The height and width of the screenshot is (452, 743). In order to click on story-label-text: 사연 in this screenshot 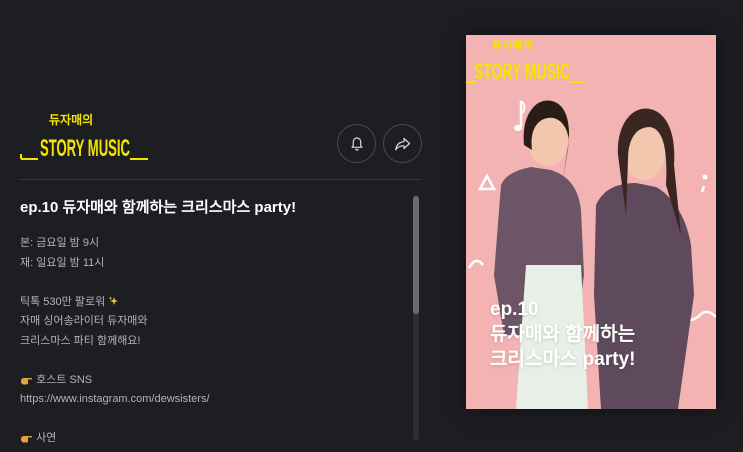, I will do `click(46, 438)`.